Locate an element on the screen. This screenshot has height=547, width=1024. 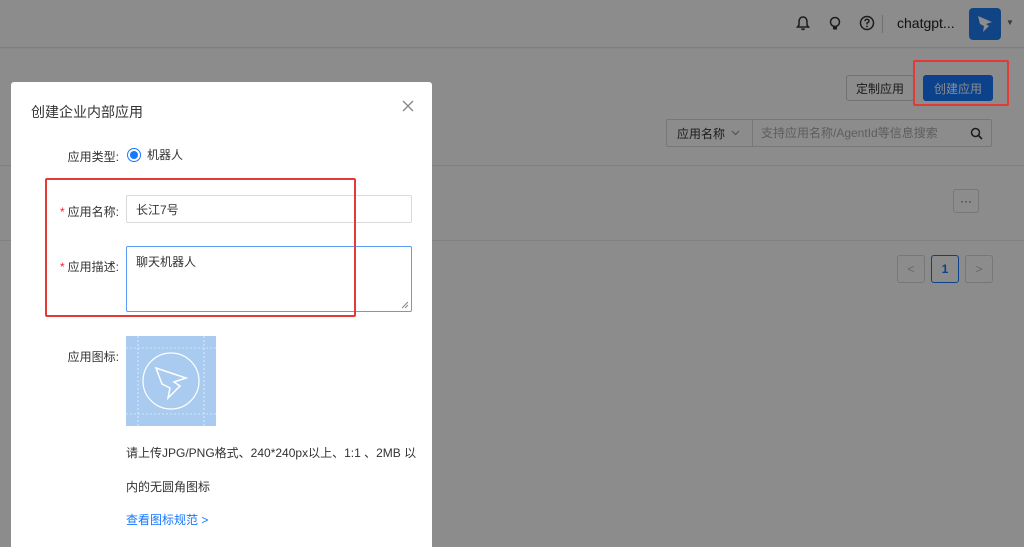
app-type-label: 应用类型: is located at coordinates (93, 157).